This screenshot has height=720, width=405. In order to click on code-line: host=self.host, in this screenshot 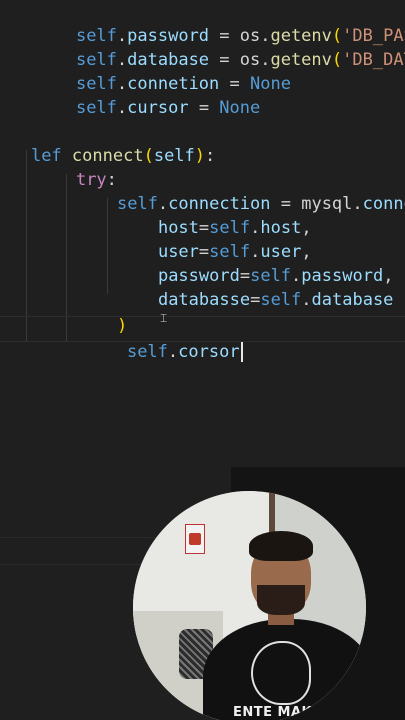, I will do `click(214, 215)`.